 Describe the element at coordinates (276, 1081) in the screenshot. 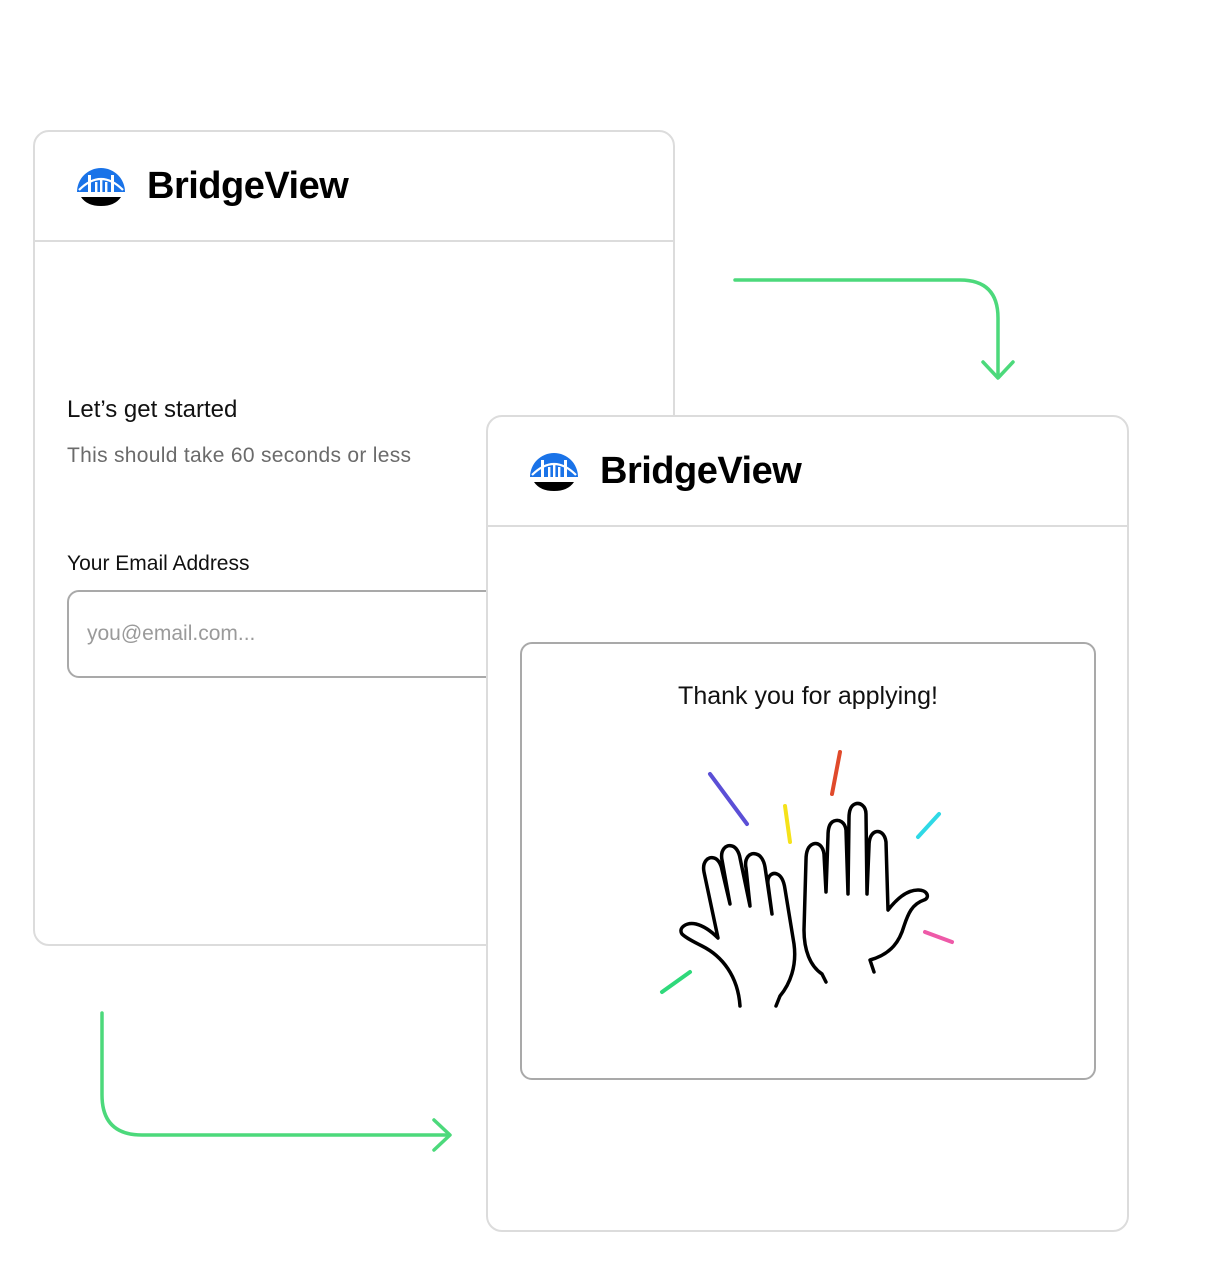

I see `flow-arrow-down-right-icon` at that location.